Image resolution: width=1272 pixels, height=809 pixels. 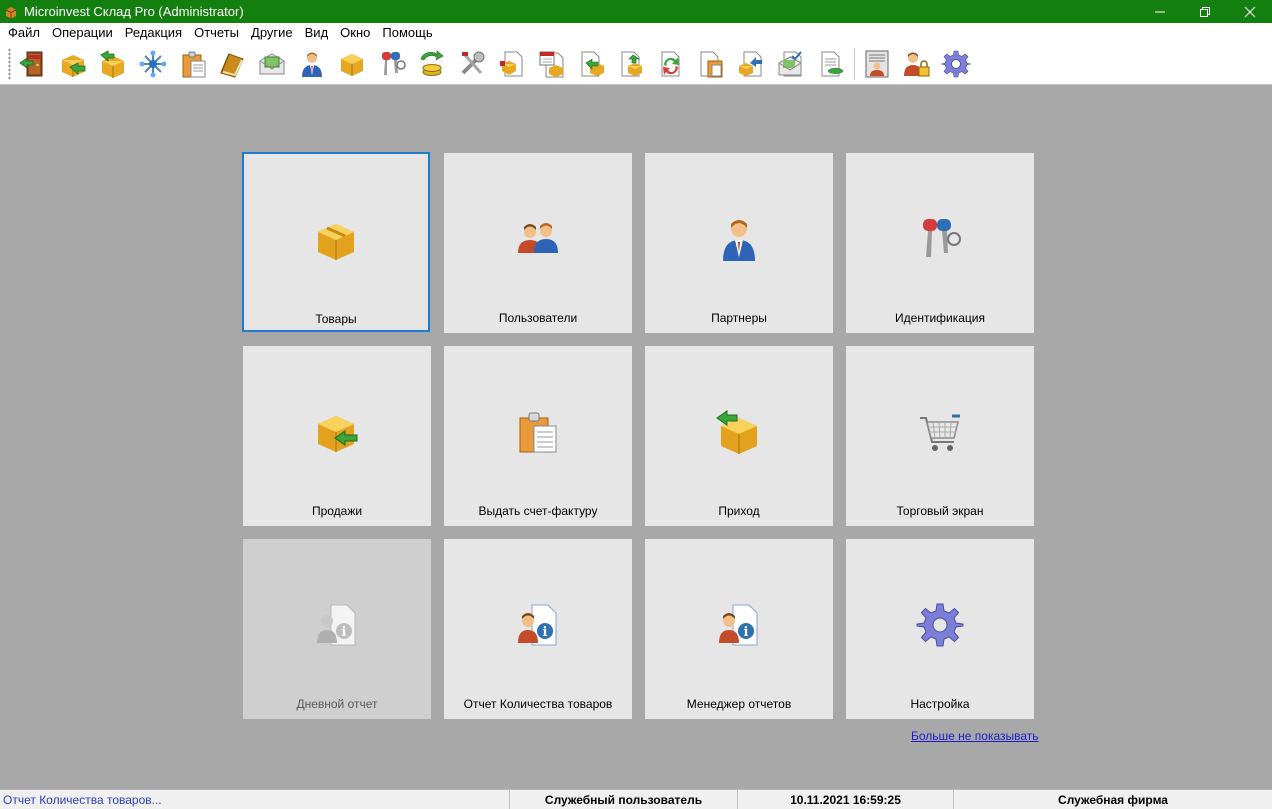 I want to click on menu-edit: Редакция, so click(x=153, y=33).